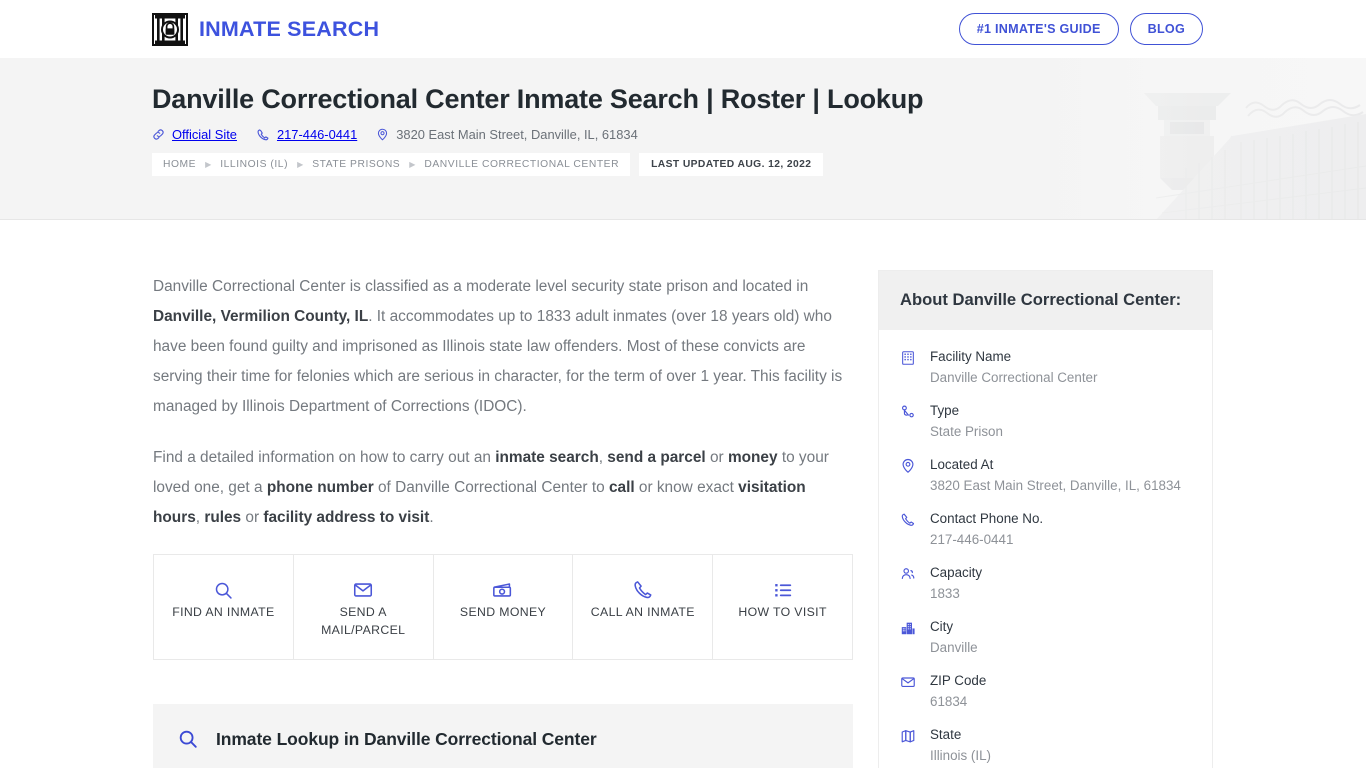 Image resolution: width=1366 pixels, height=768 pixels. Describe the element at coordinates (945, 593) in the screenshot. I see `fact-value: 1833` at that location.